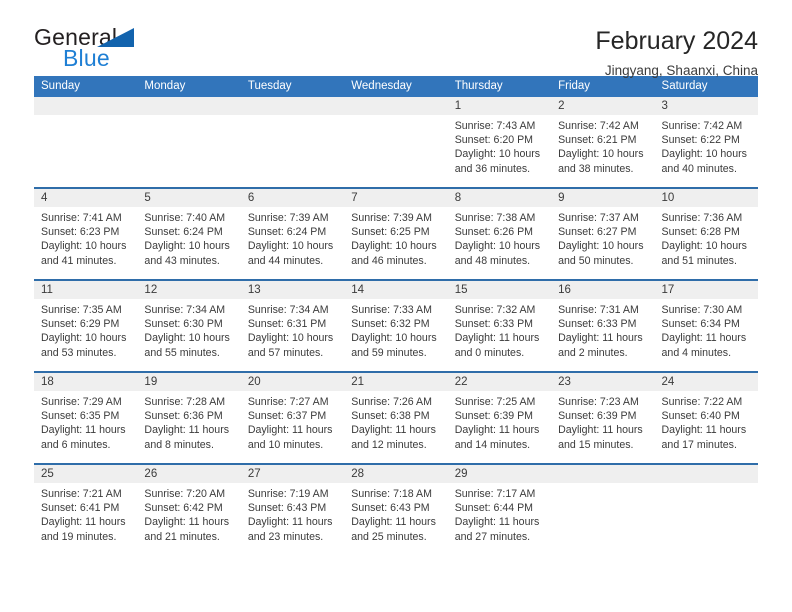 The image size is (792, 612). Describe the element at coordinates (700, 324) in the screenshot. I see `day-detail-line: Sunset: 6:34 PM` at that location.